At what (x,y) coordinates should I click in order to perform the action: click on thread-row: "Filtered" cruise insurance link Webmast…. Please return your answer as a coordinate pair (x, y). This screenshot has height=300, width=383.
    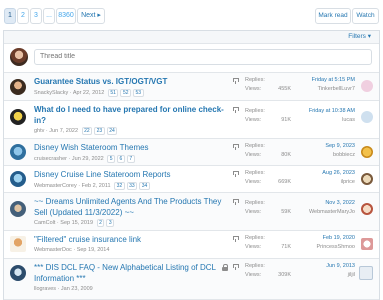
    Looking at the image, I should click on (191, 245).